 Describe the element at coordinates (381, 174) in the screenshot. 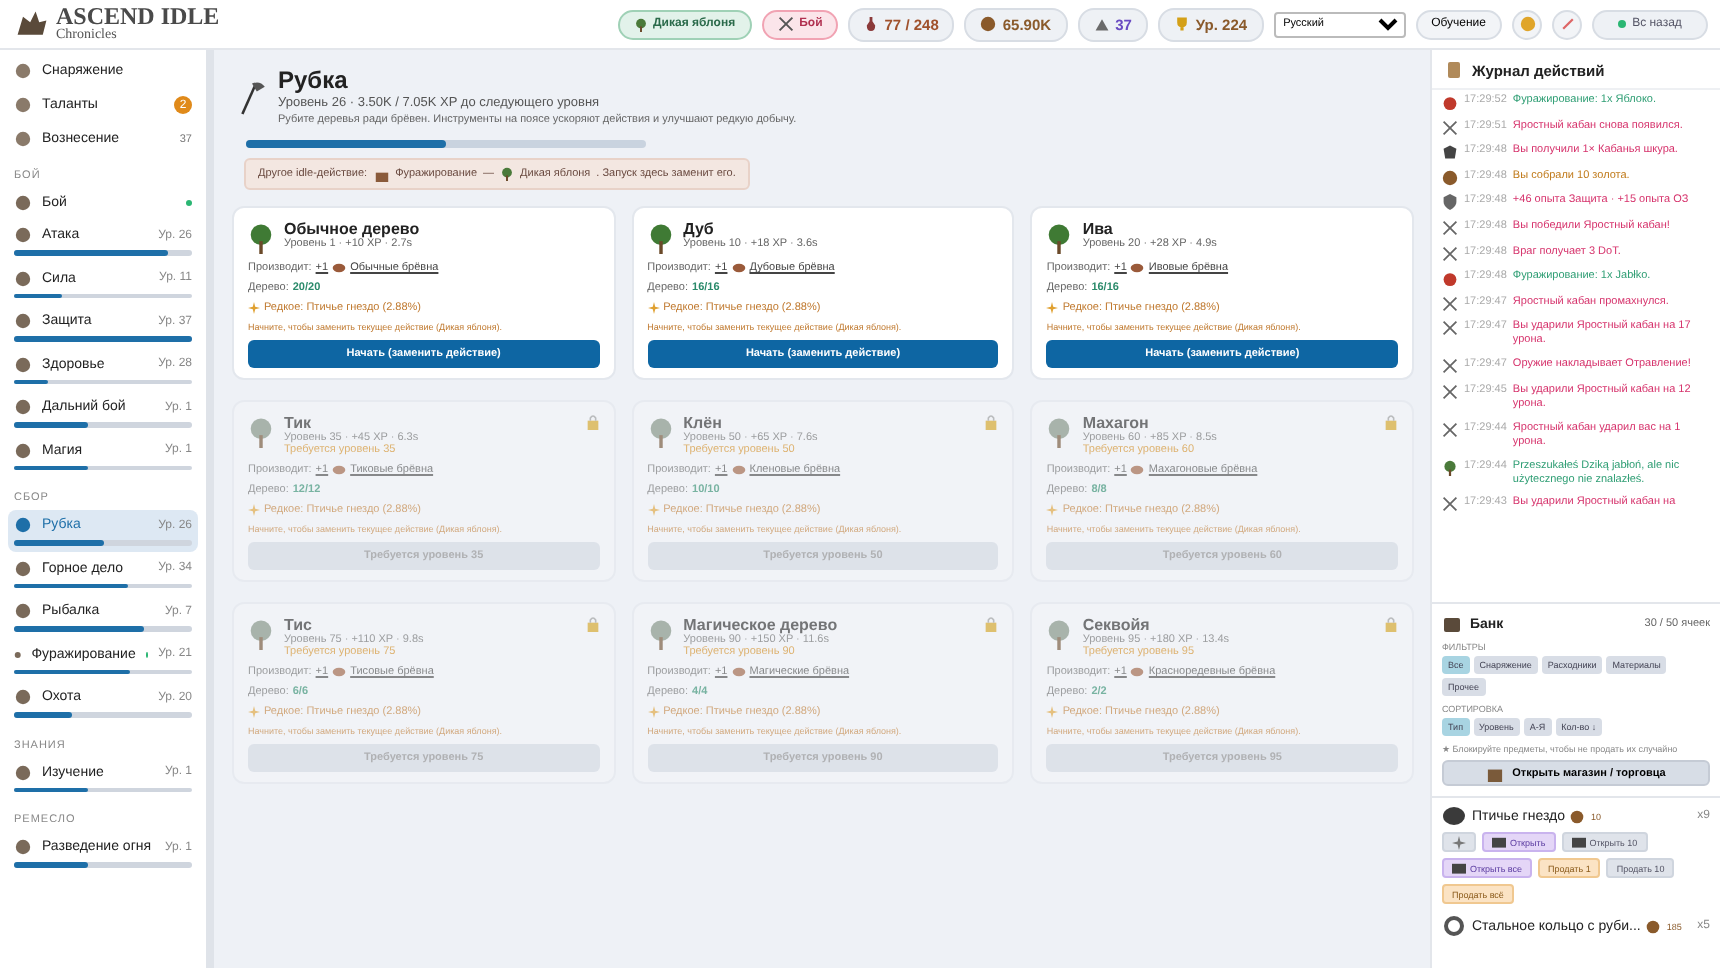

I see `basket-icon` at that location.